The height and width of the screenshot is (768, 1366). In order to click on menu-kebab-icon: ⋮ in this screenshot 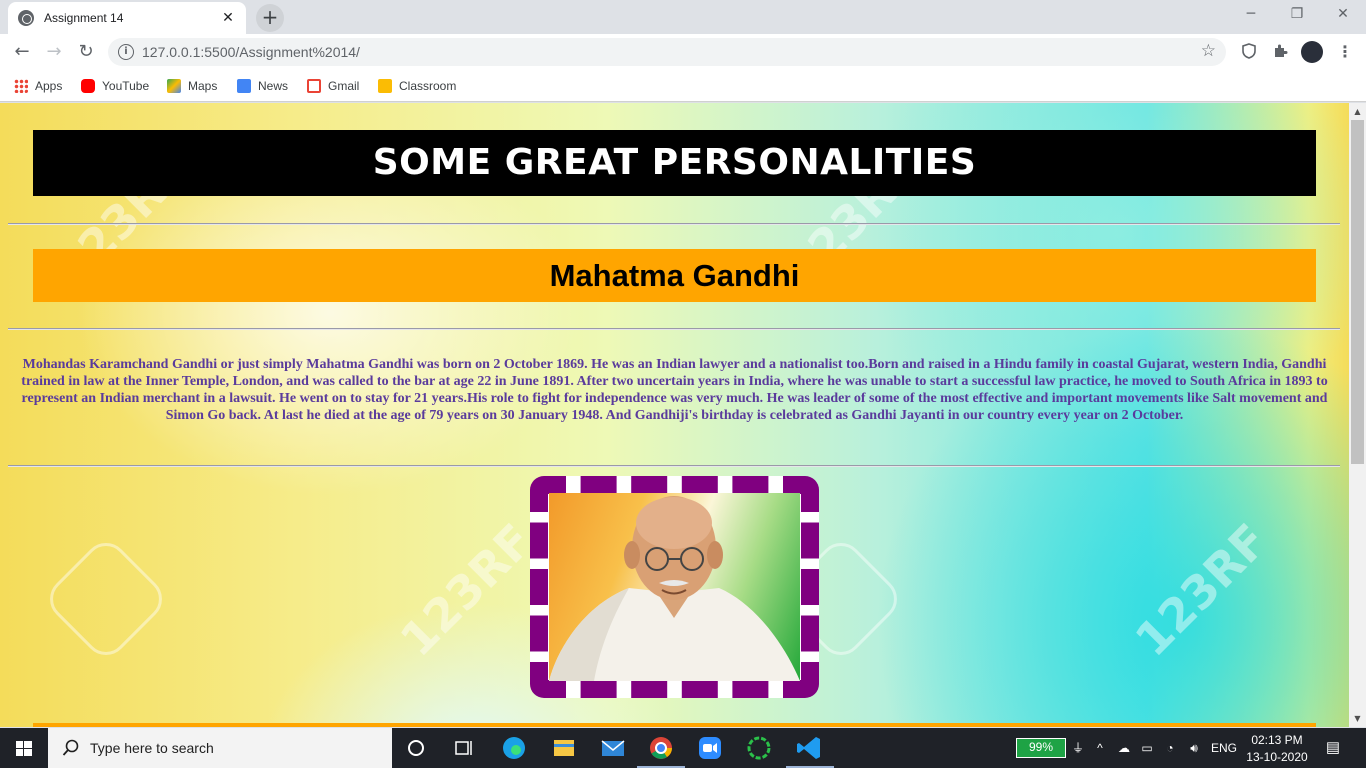, I will do `click(1345, 52)`.